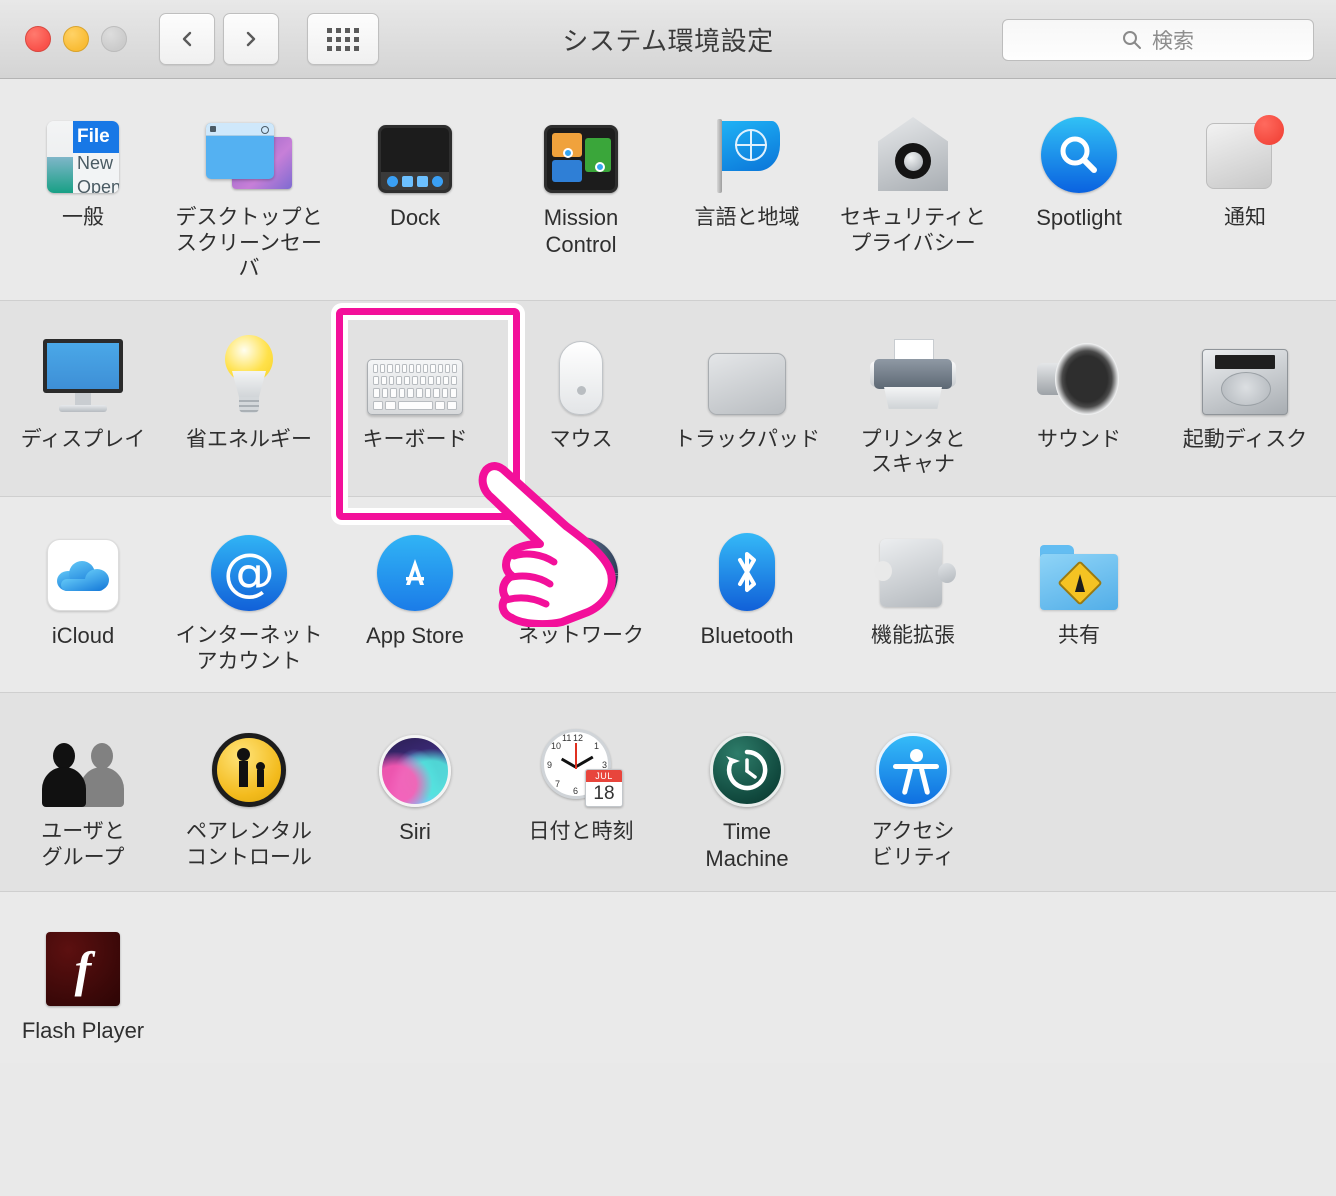 The width and height of the screenshot is (1336, 1196). What do you see at coordinates (1132, 40) in the screenshot?
I see `search-icon` at bounding box center [1132, 40].